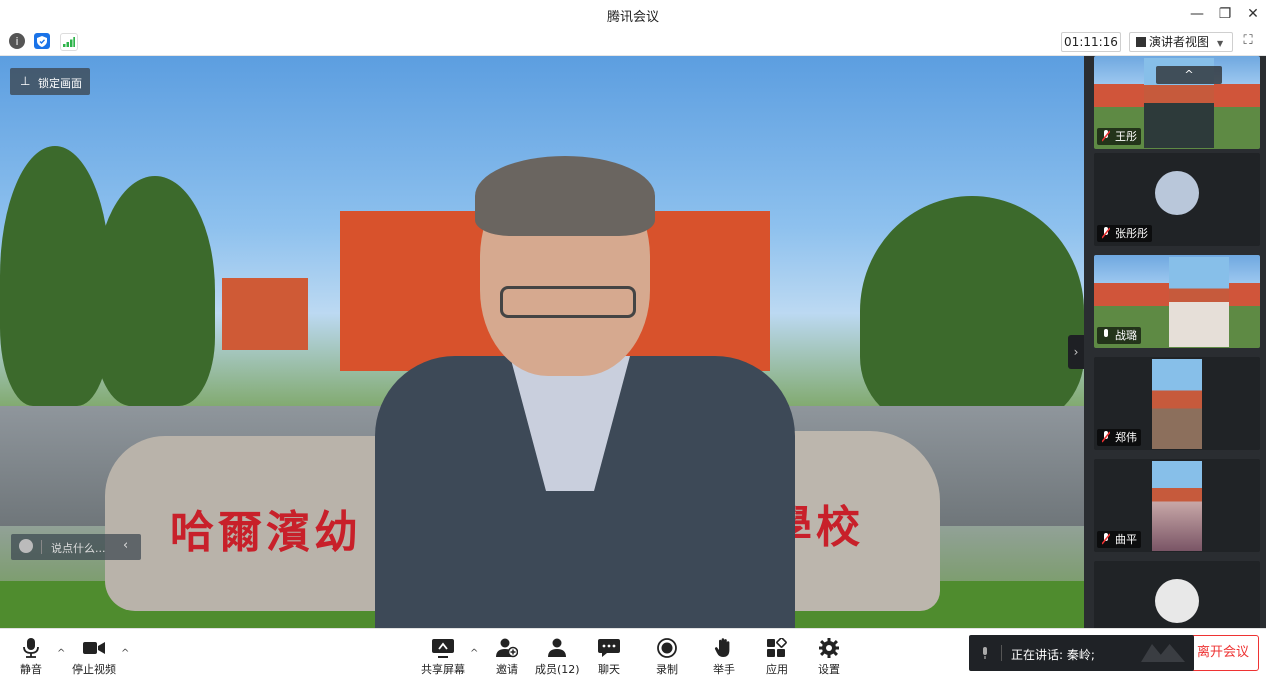 The height and width of the screenshot is (679, 1266). I want to click on meeting-timer: 01:11:16, so click(1091, 42).